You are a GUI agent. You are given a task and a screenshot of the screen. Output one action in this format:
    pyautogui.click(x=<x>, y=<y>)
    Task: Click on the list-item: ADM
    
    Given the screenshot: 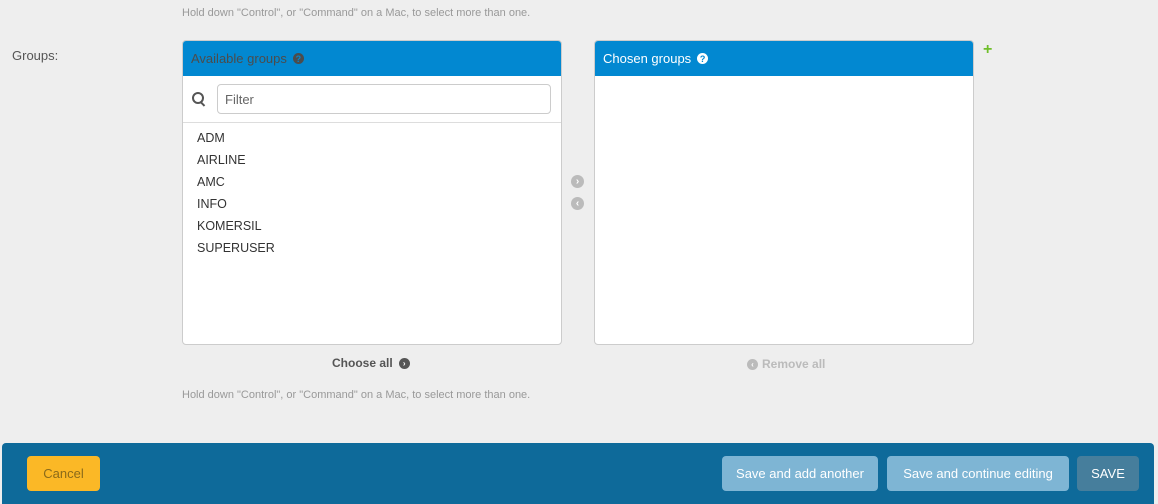 What is the action you would take?
    pyautogui.click(x=372, y=138)
    